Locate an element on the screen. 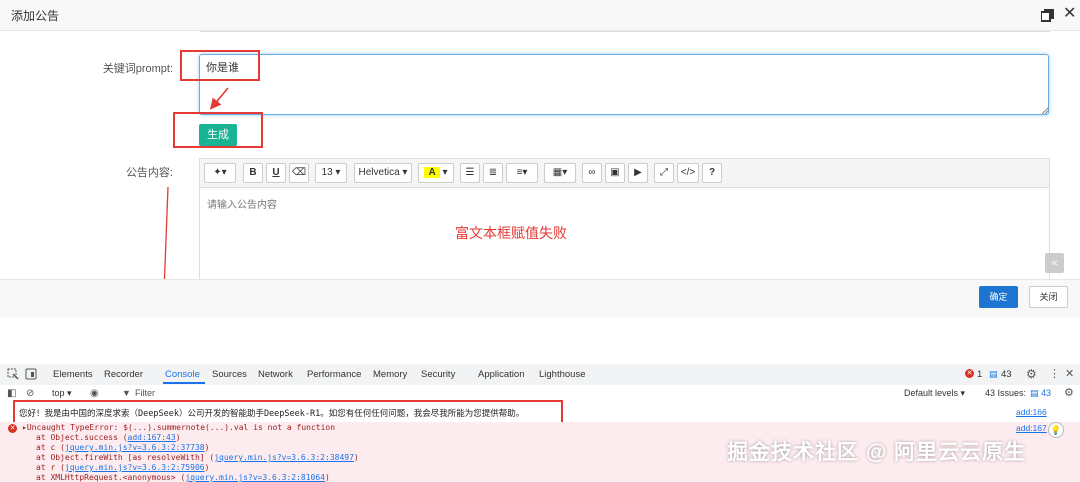  tab-security: Security is located at coordinates (438, 374).